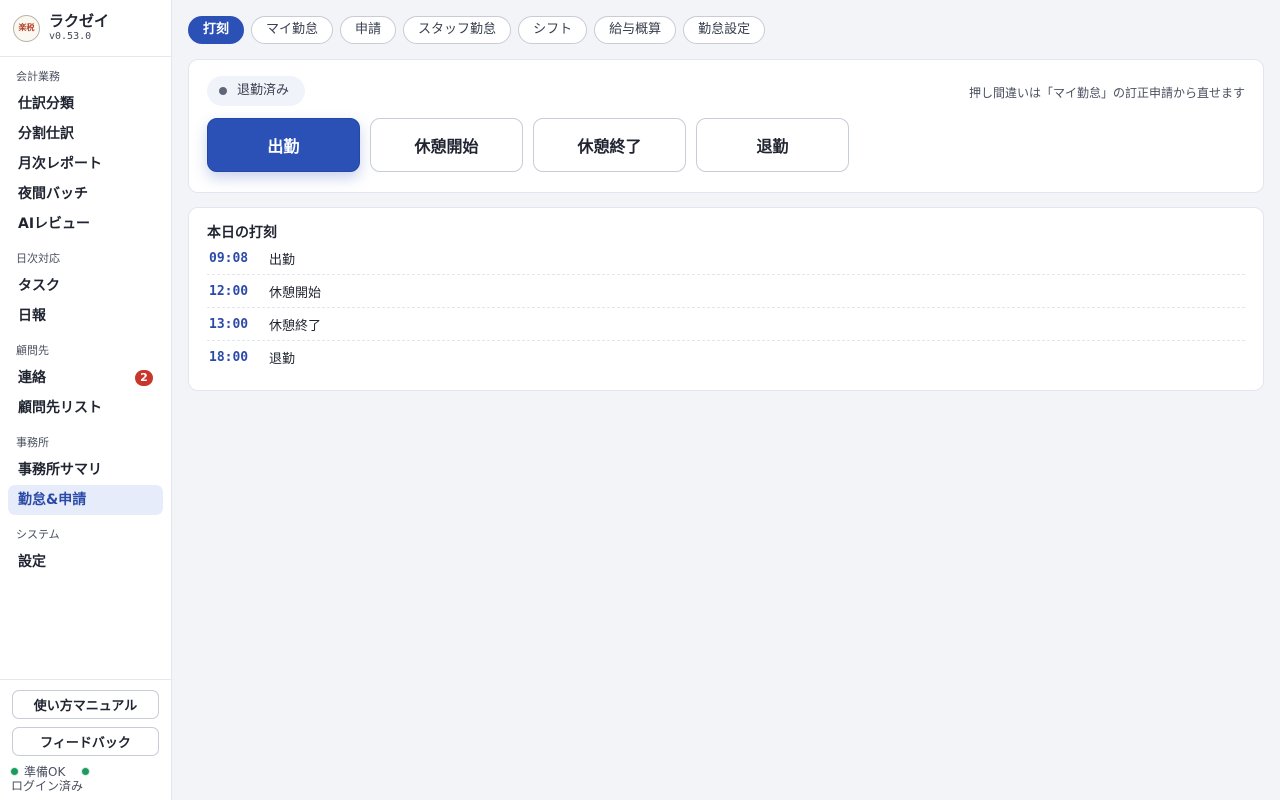  I want to click on unread-badge: 2, so click(144, 378).